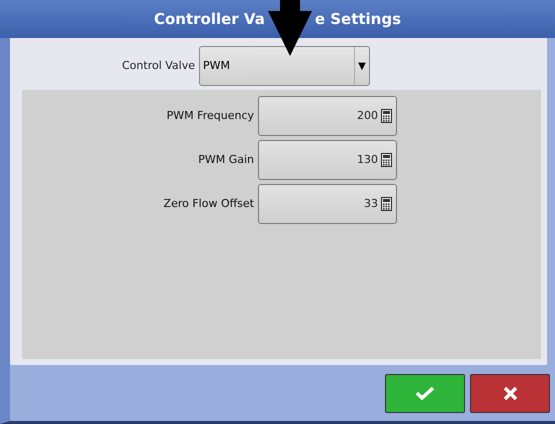 This screenshot has width=555, height=424. Describe the element at coordinates (358, 19) in the screenshot. I see `window-title: e Settings` at that location.